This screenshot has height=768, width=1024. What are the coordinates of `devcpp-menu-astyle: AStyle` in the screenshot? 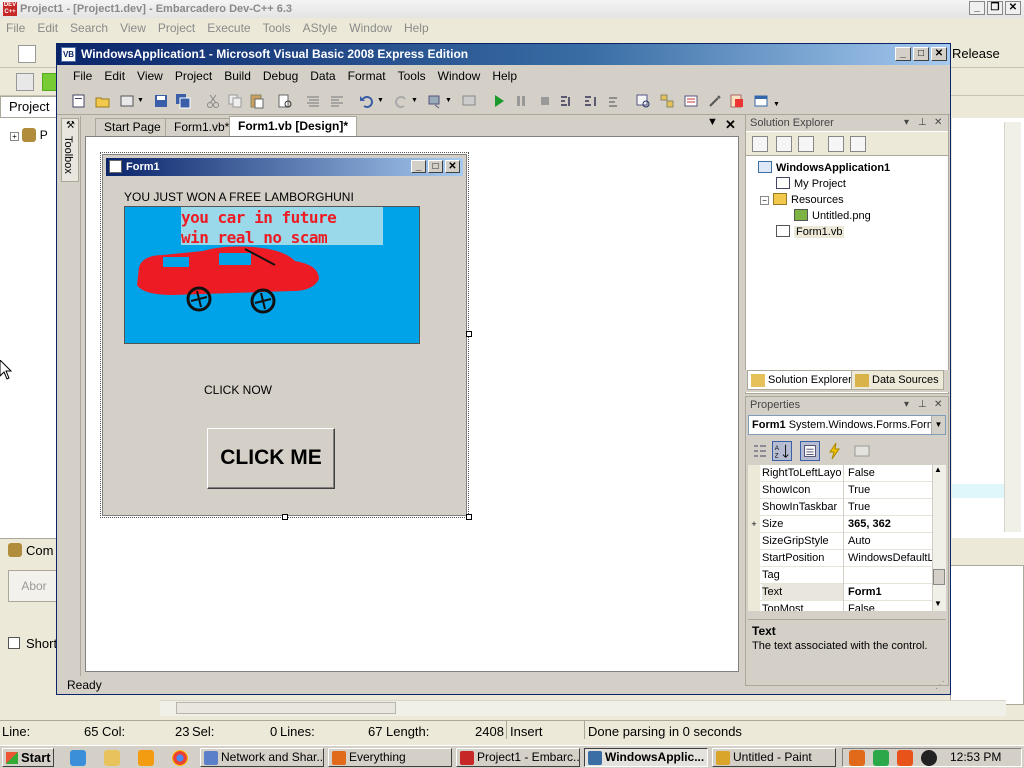 It's located at (320, 28).